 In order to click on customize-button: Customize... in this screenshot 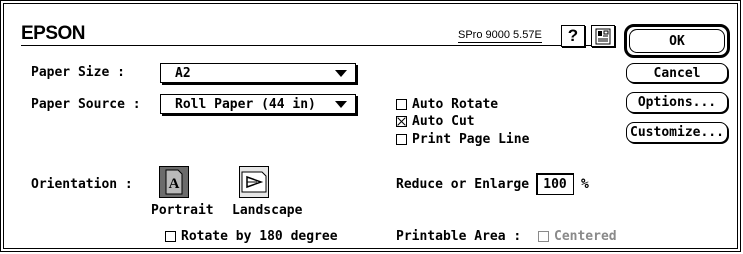, I will do `click(677, 132)`.